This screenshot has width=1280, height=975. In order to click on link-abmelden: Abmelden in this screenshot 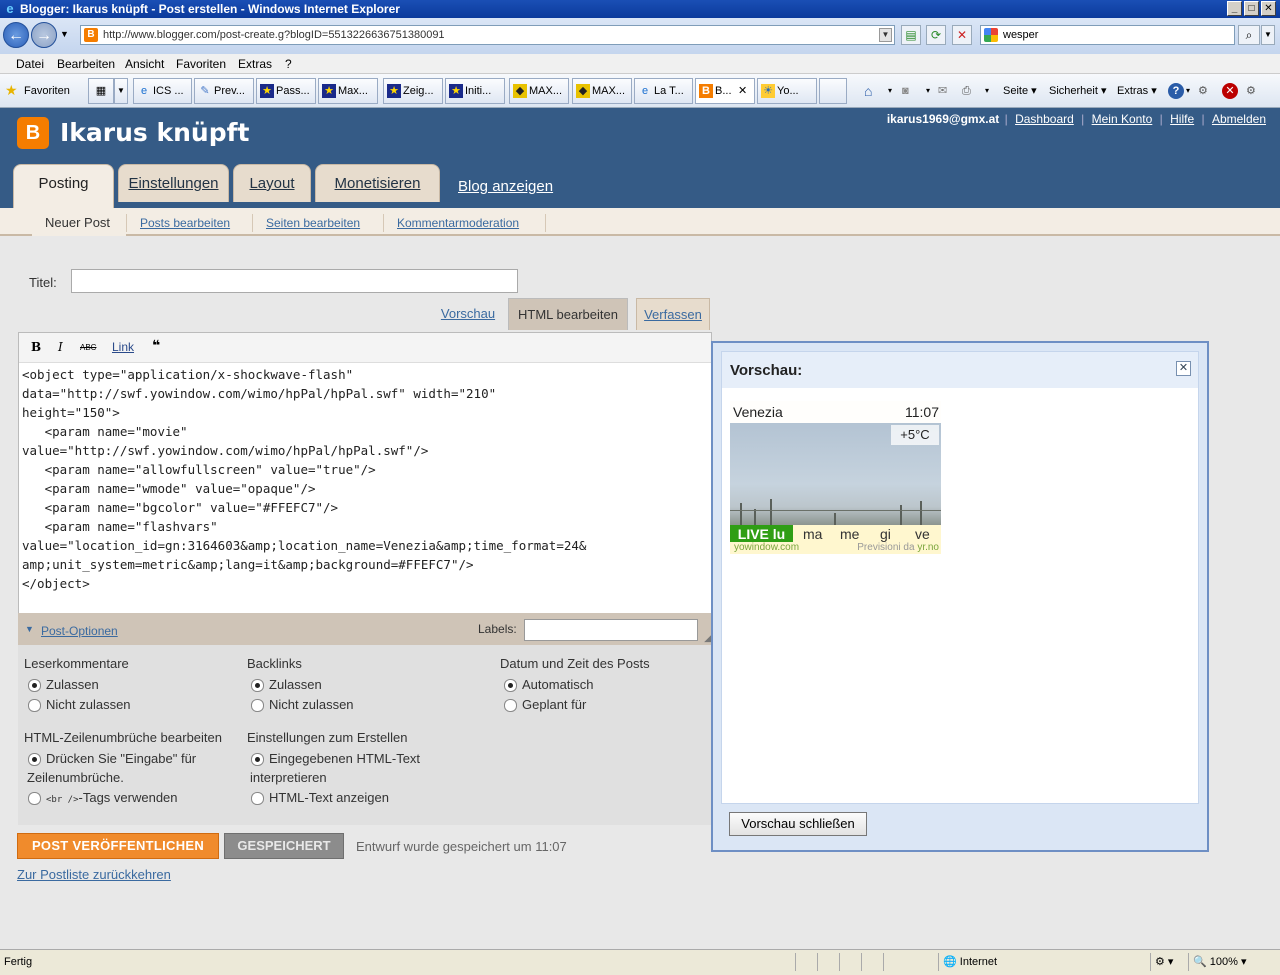, I will do `click(1239, 119)`.